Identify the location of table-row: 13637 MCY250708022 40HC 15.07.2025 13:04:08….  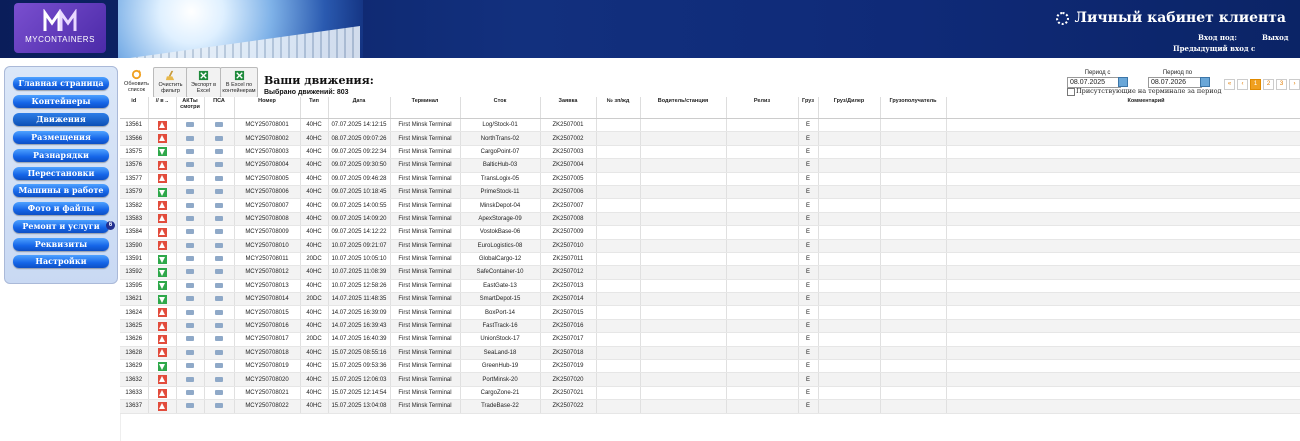
(710, 406).